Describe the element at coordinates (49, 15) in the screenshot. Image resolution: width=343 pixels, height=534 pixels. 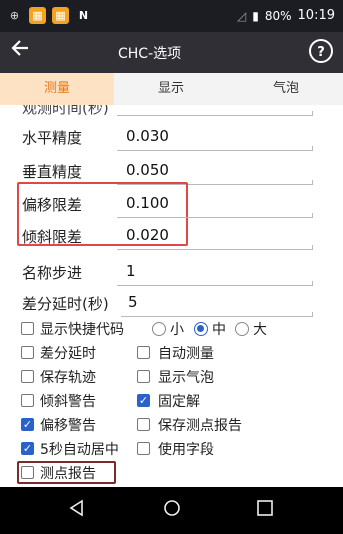
I see `notification-icons: ⊕ ▦ ▦ N` at that location.